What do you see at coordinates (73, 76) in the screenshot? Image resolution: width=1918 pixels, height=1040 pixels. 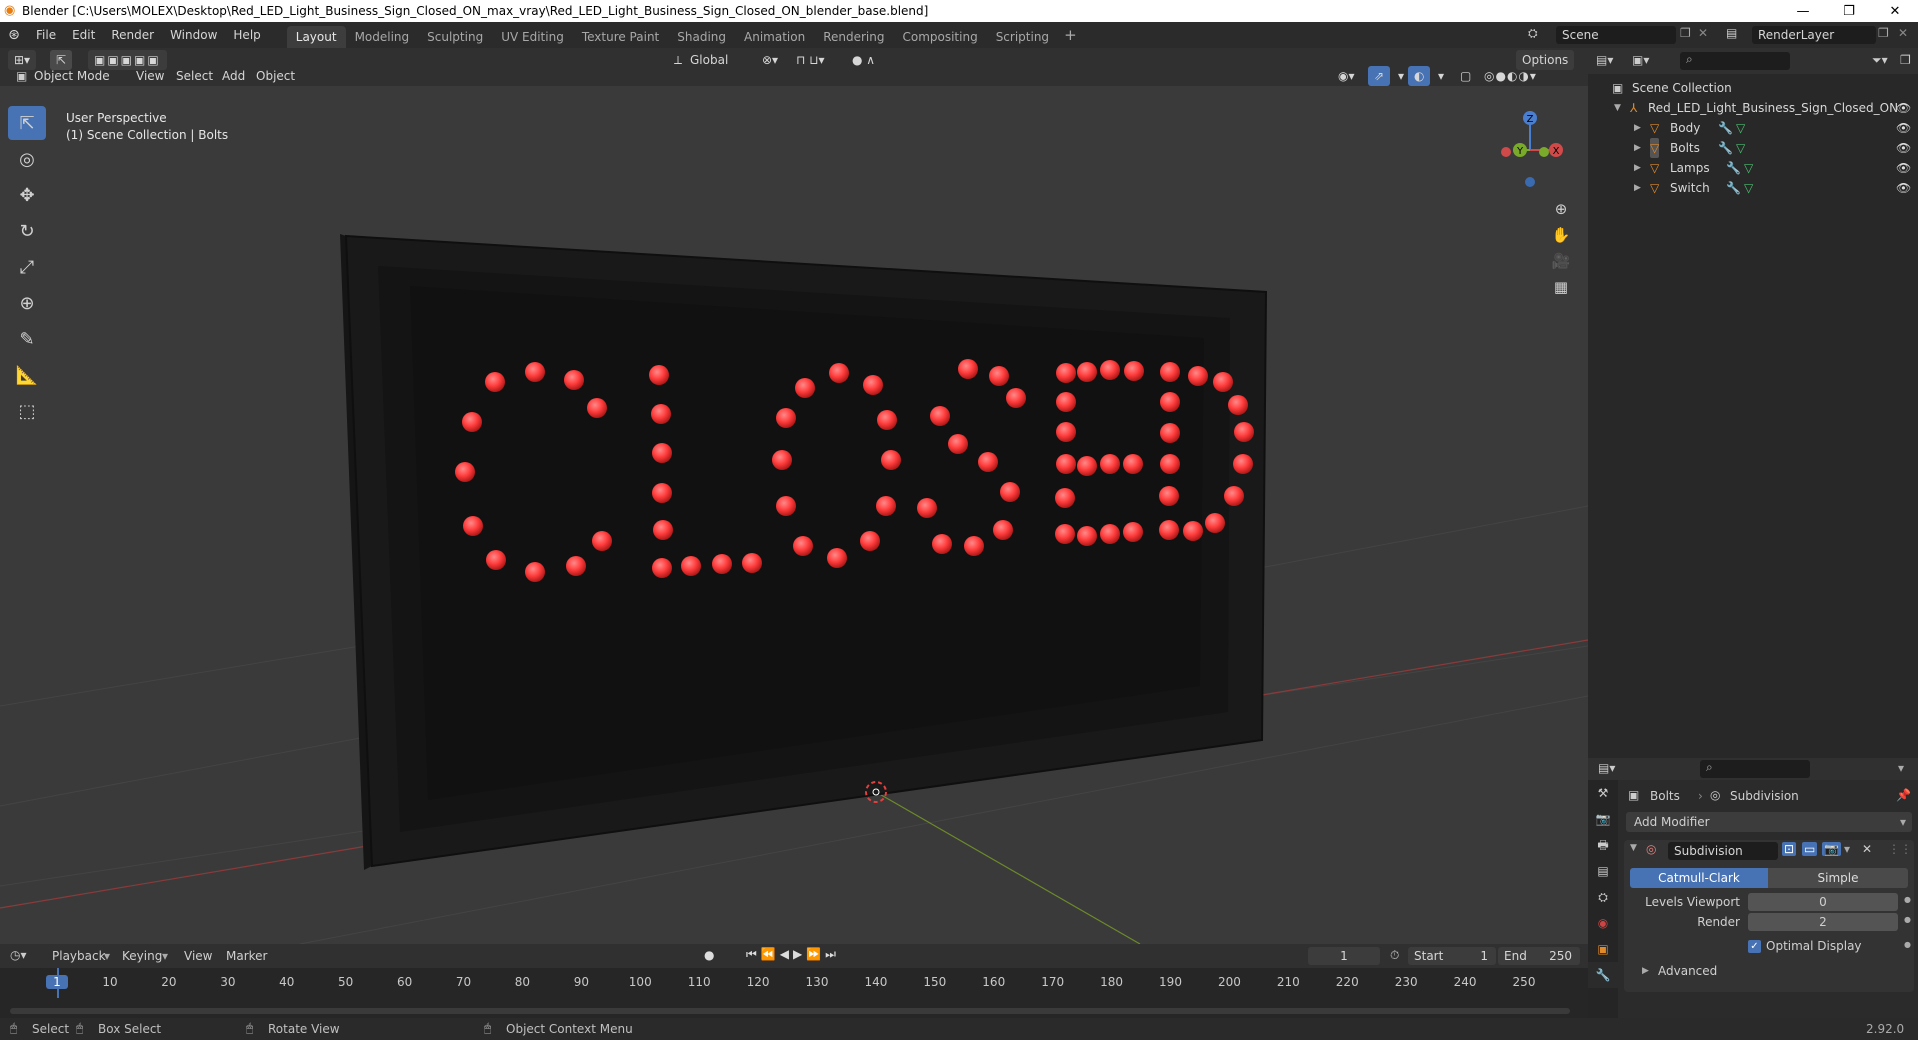 I see `object-mode-dropdown: Object Mode` at bounding box center [73, 76].